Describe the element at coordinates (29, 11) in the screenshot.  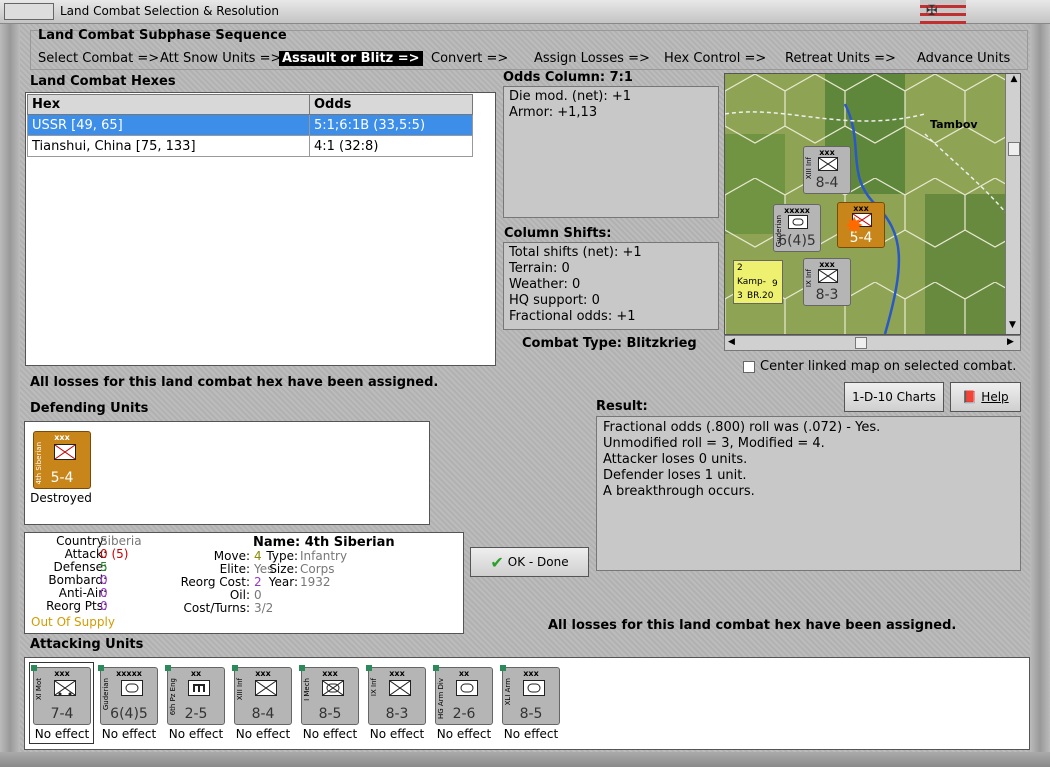
I see `system-menu-button` at that location.